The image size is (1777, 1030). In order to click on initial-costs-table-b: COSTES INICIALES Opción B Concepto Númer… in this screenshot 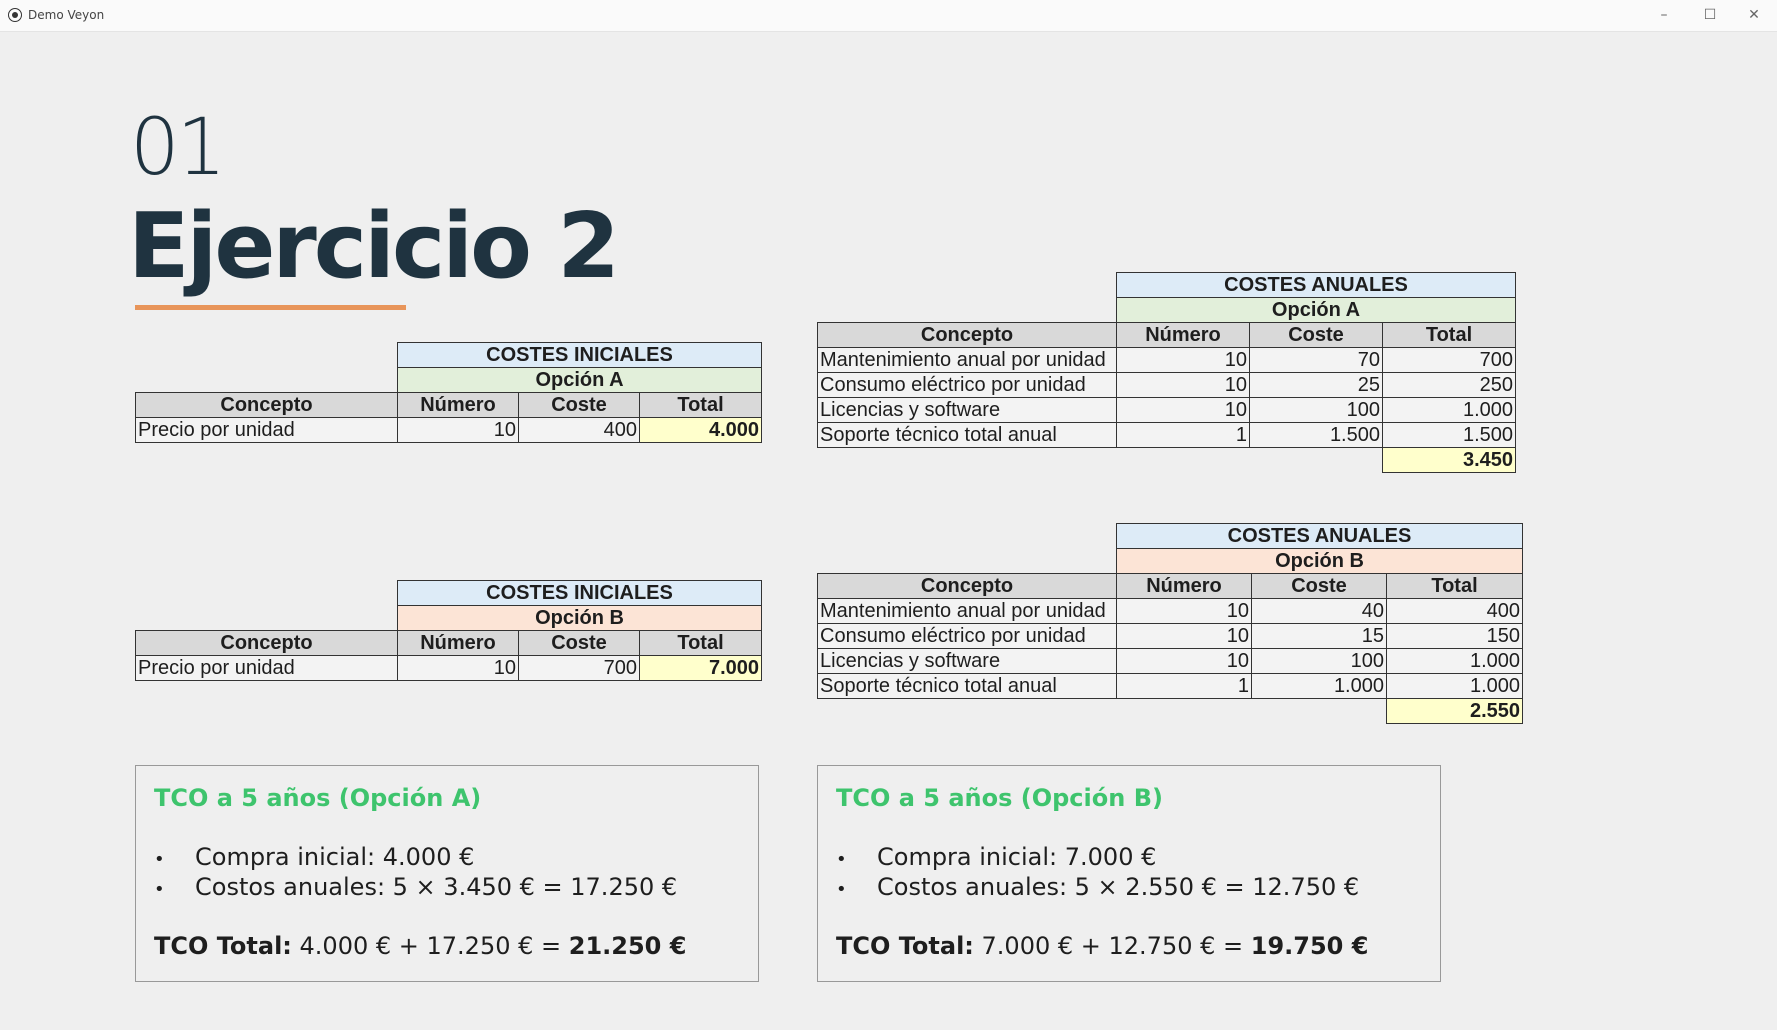, I will do `click(449, 630)`.